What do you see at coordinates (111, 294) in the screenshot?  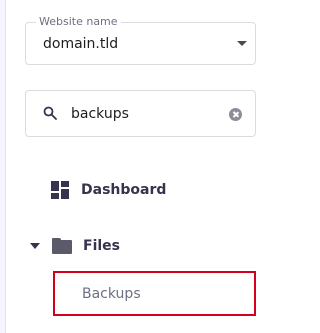 I see `sidebar-subitem-label: Backups` at bounding box center [111, 294].